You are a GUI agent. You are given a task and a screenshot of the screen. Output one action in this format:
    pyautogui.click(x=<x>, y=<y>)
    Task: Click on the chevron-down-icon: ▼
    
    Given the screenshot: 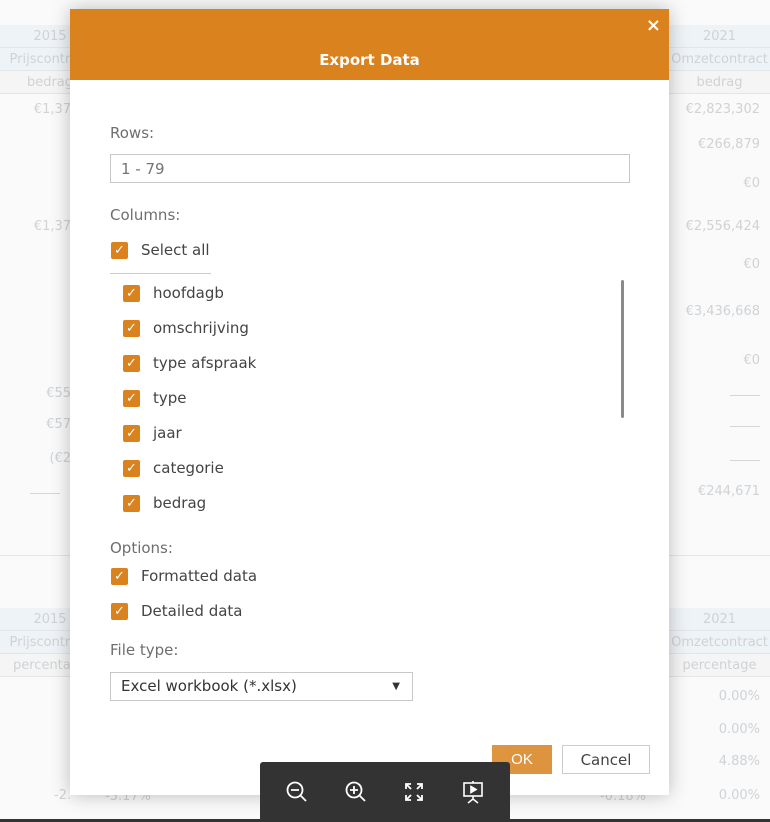 What is the action you would take?
    pyautogui.click(x=396, y=686)
    